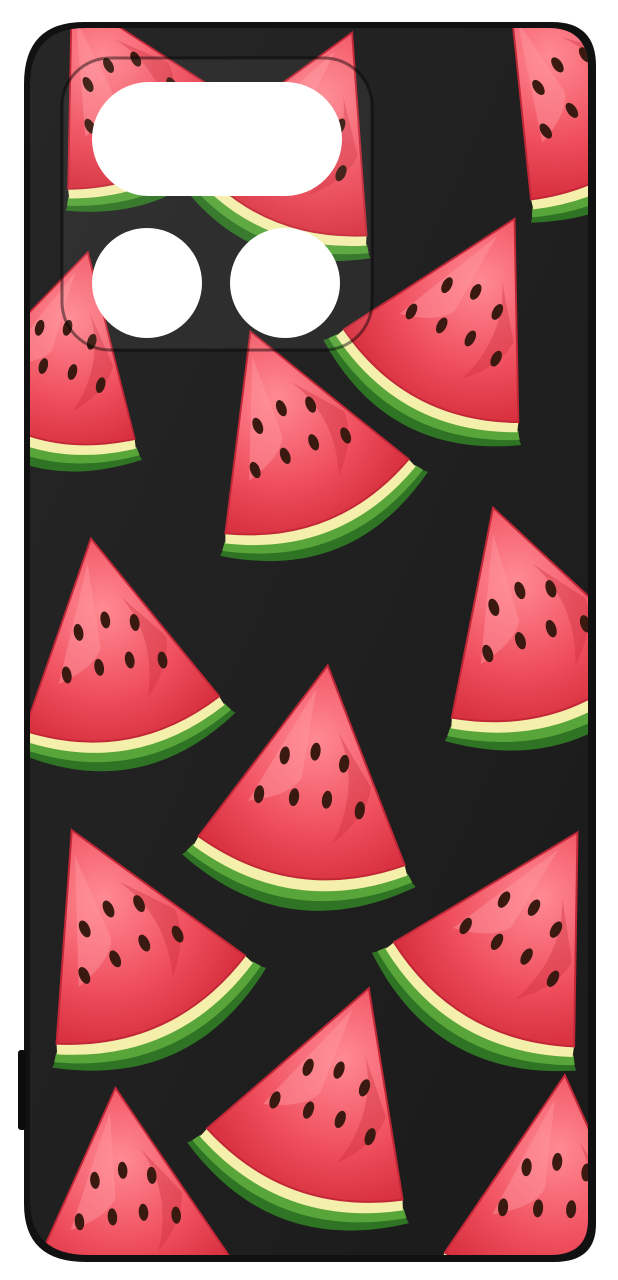 This screenshot has height=1280, width=618. Describe the element at coordinates (217, 139) in the screenshot. I see `flash-pill-cutout` at that location.